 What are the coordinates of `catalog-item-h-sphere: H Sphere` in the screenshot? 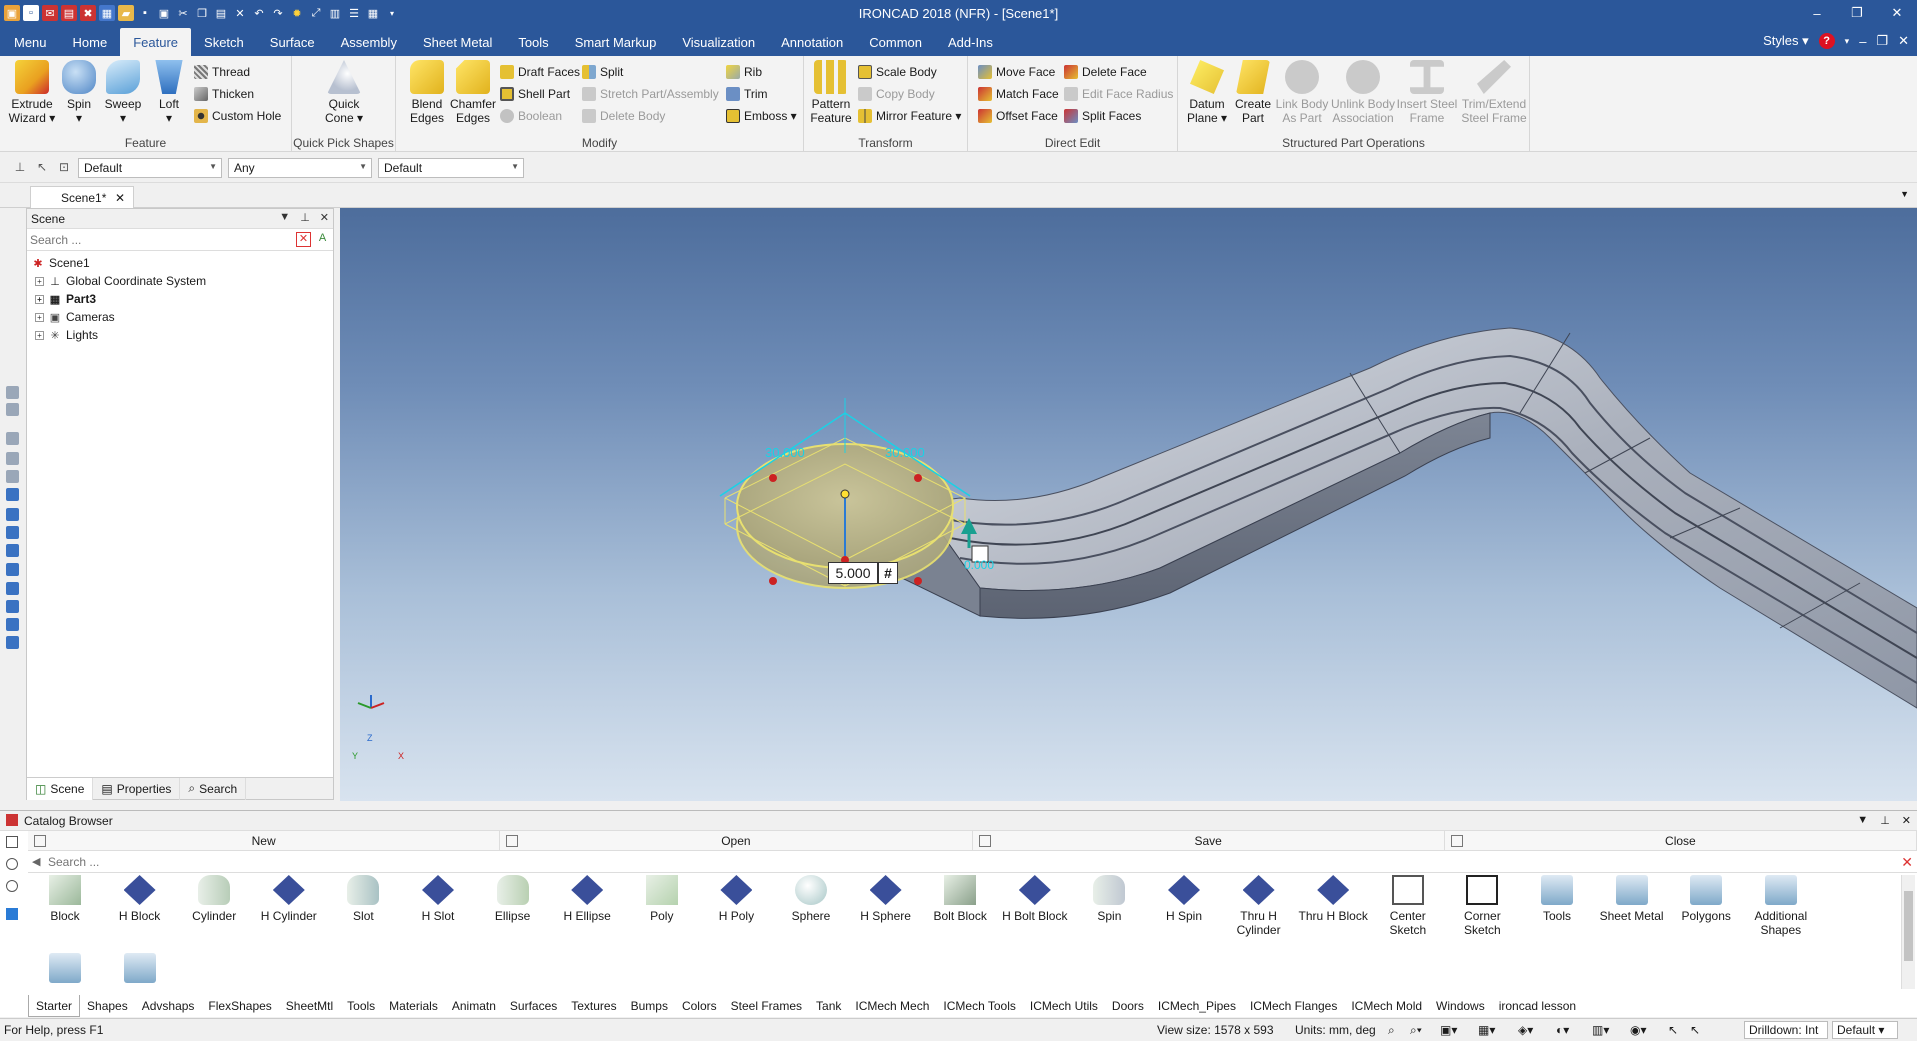 It's located at (886, 899).